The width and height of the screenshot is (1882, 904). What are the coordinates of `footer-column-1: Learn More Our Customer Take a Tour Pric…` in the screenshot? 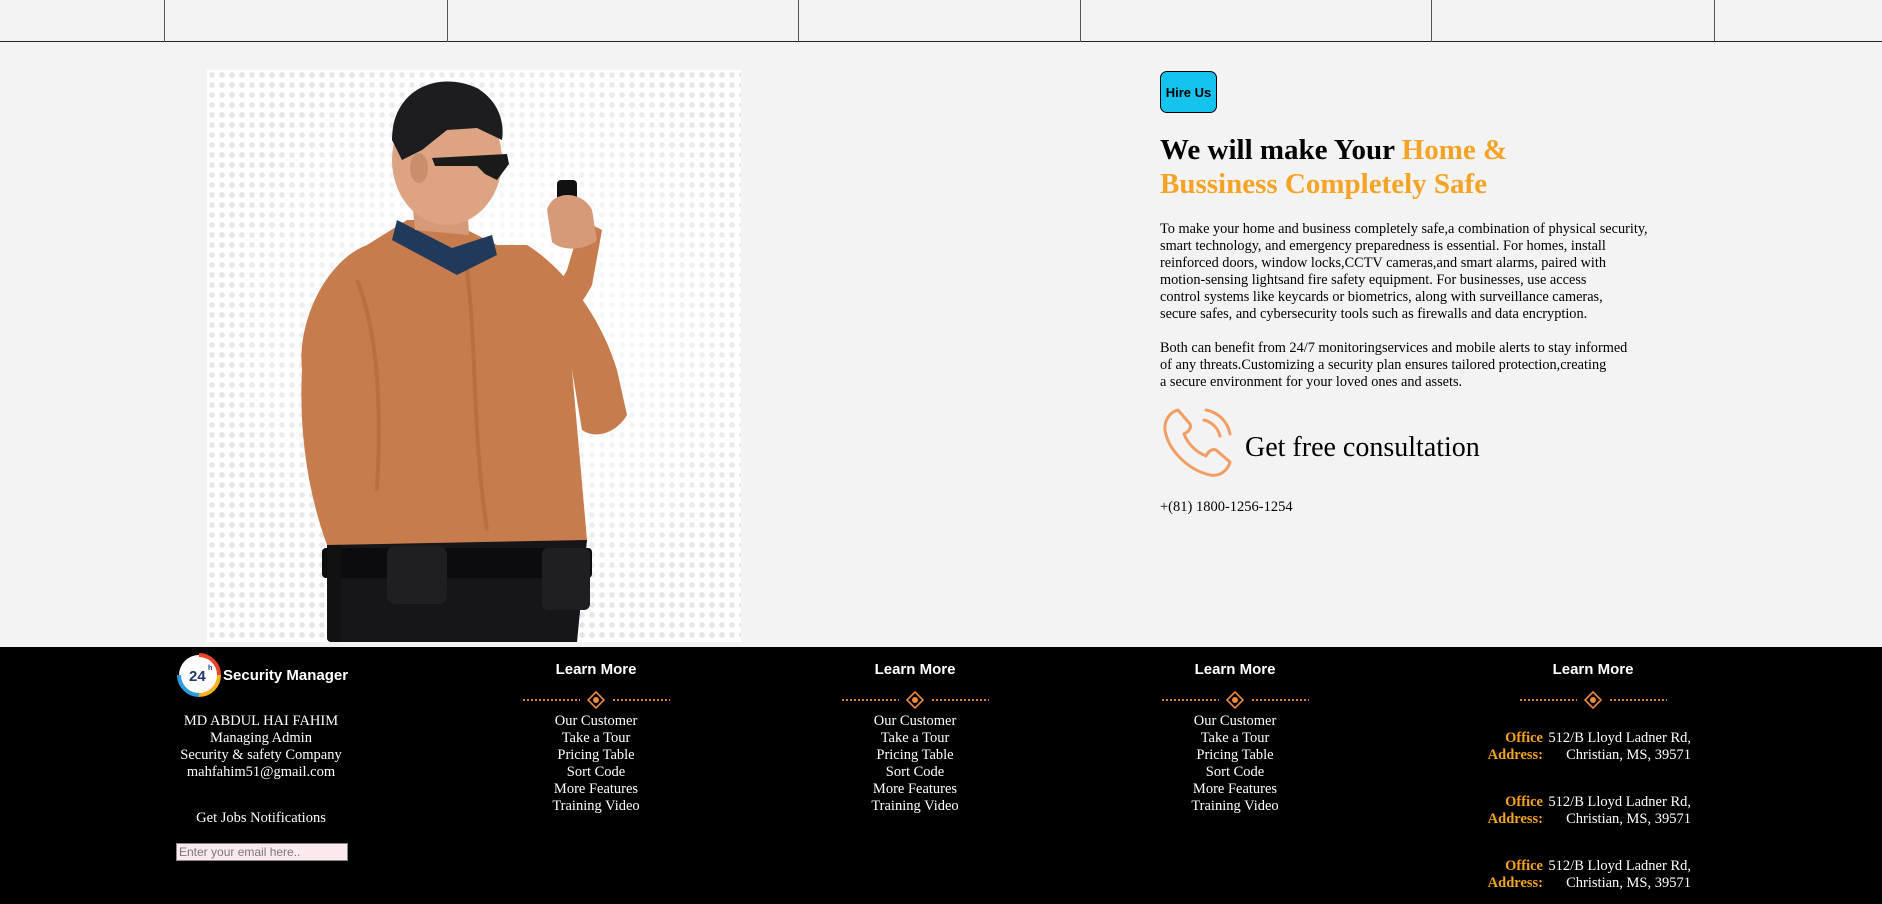 It's located at (596, 738).